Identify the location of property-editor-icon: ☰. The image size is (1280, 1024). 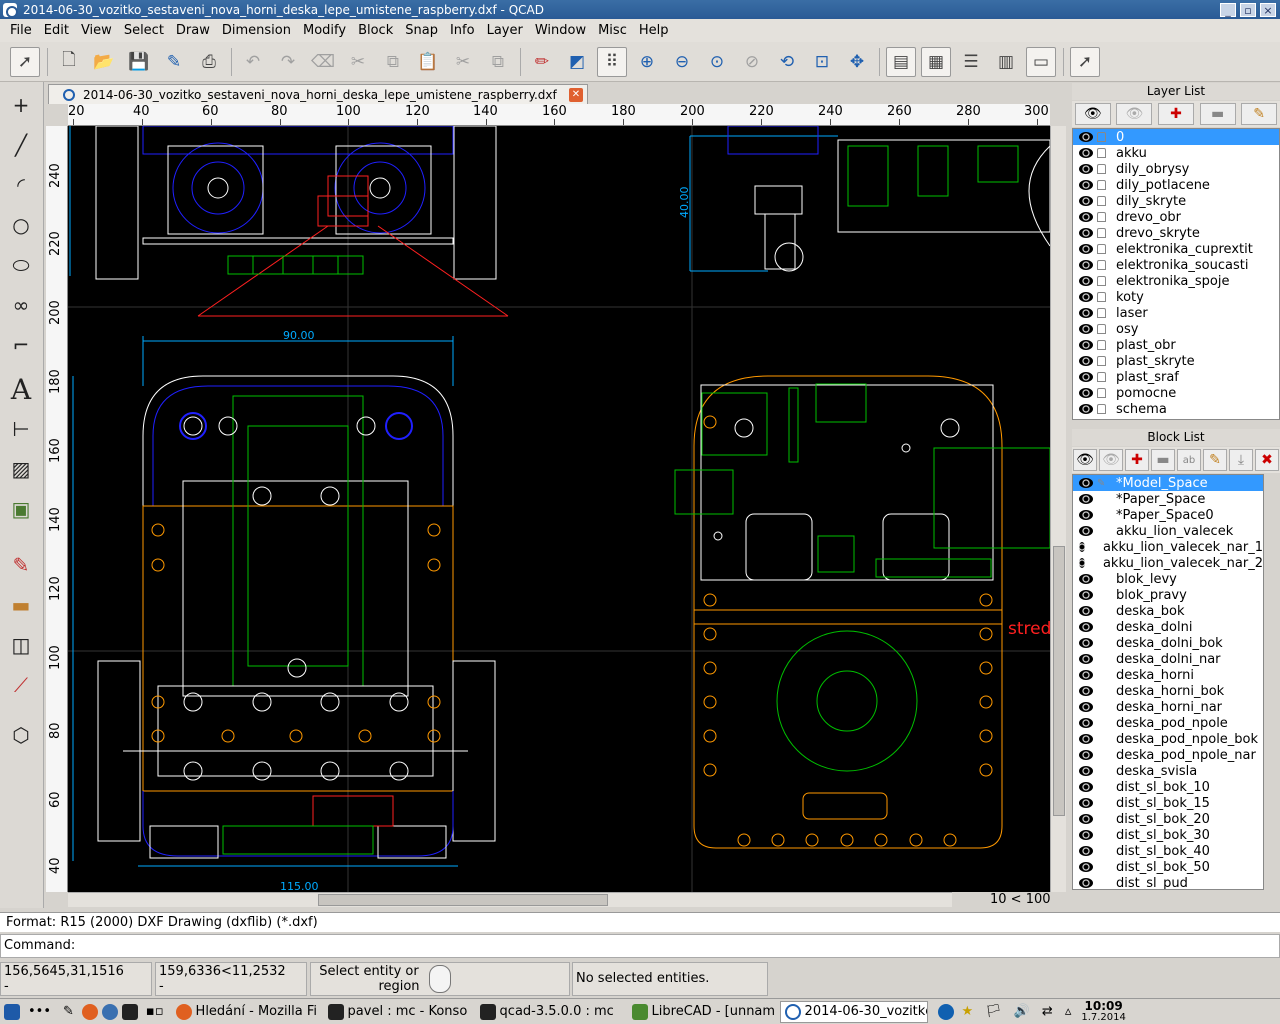
(971, 62).